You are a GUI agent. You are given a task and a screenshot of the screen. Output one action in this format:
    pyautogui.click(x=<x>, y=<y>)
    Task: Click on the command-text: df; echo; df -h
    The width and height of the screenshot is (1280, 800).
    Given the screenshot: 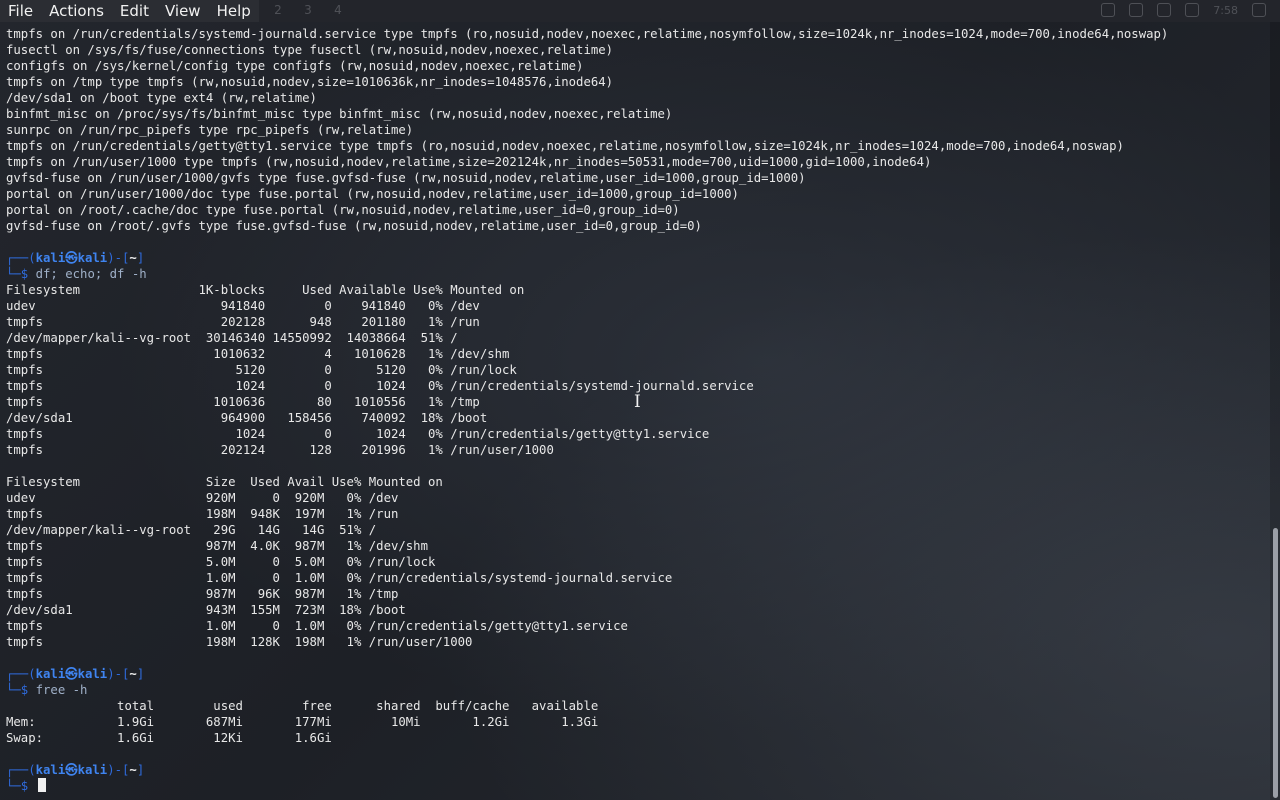 What is the action you would take?
    pyautogui.click(x=91, y=274)
    